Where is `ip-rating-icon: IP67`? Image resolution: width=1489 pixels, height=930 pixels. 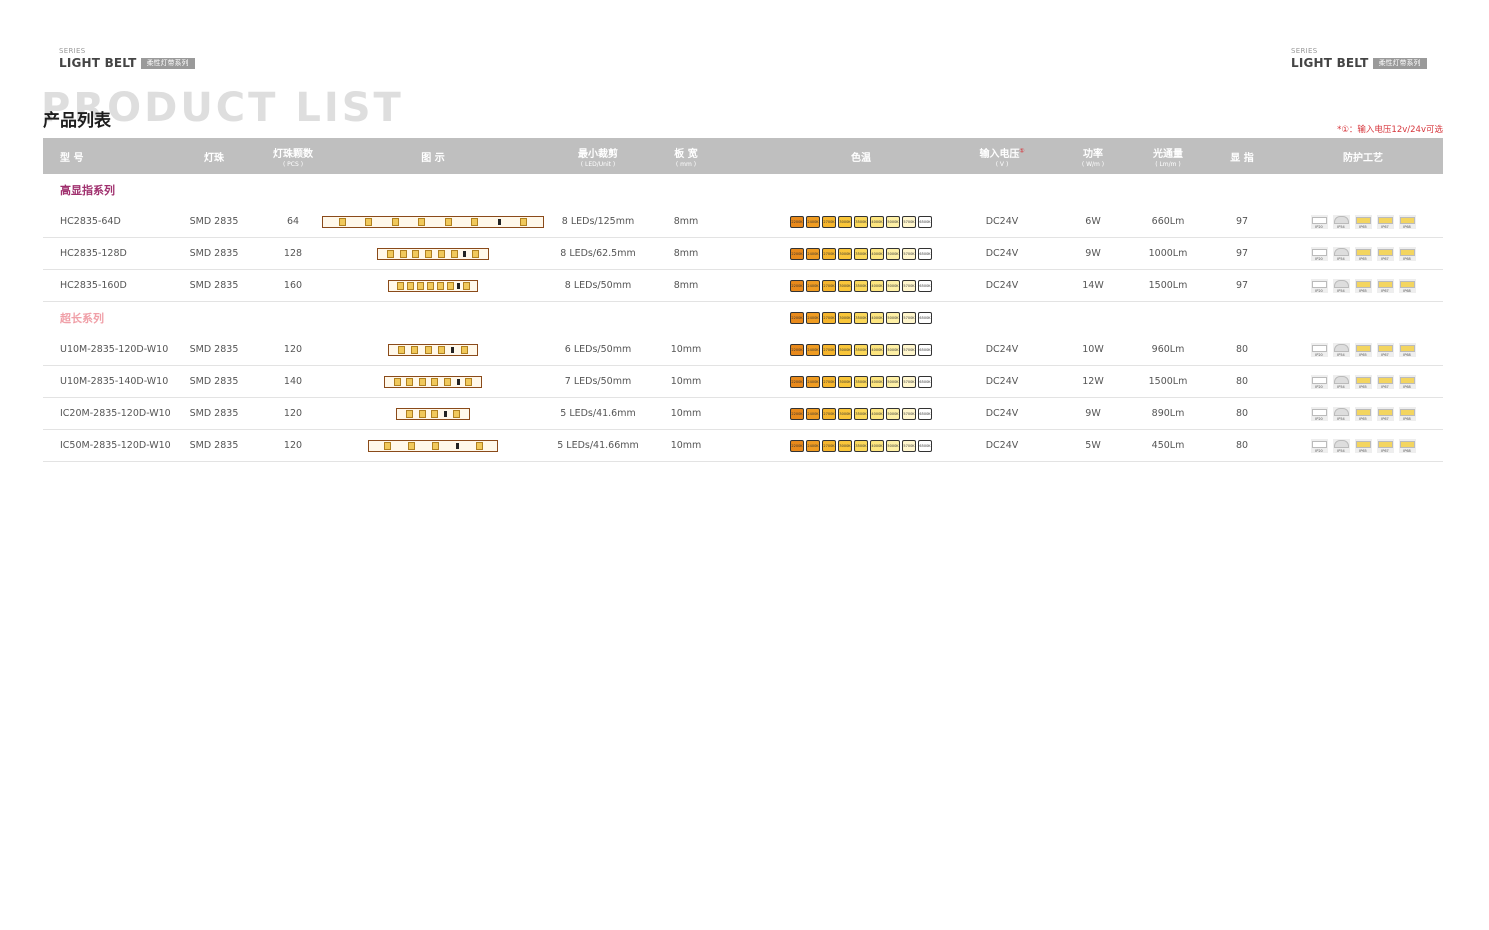
ip-rating-icon: IP67 is located at coordinates (1385, 445).